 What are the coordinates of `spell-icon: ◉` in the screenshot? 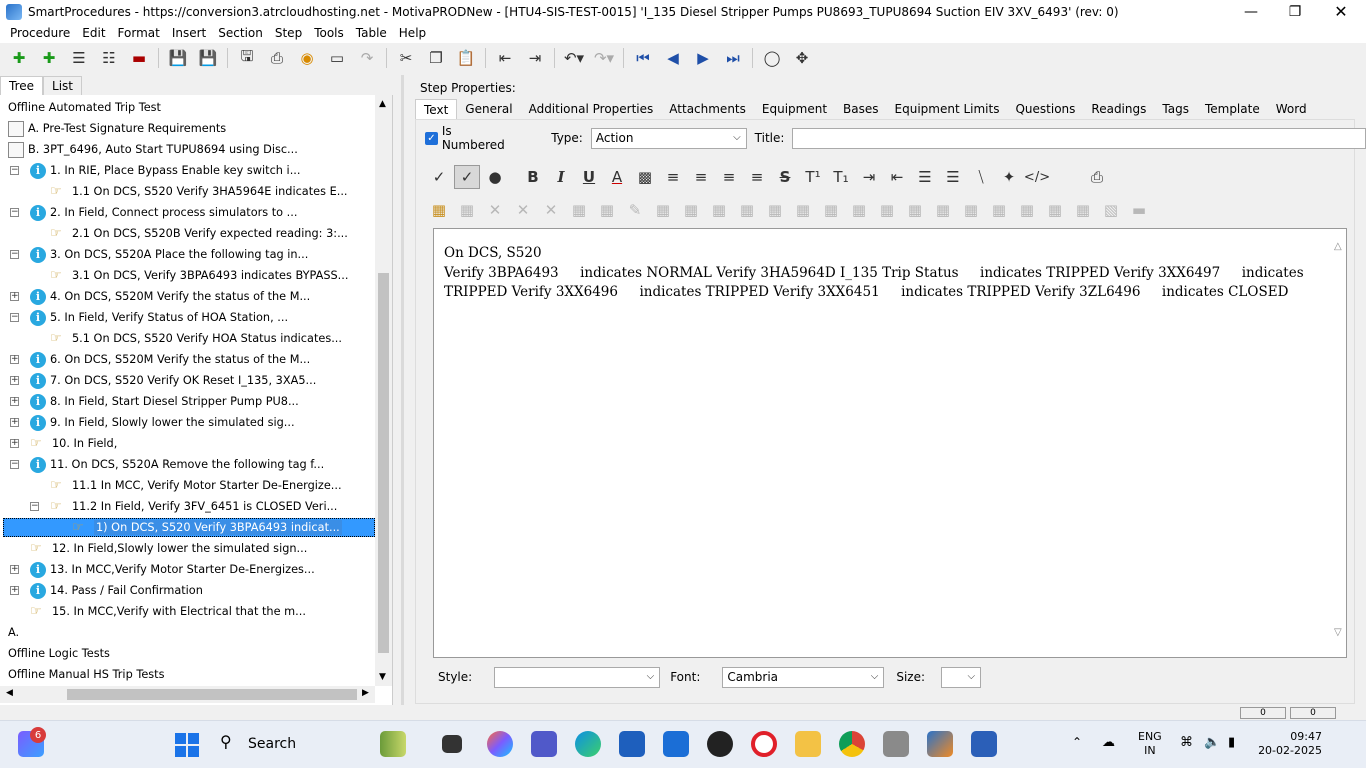 It's located at (307, 58).